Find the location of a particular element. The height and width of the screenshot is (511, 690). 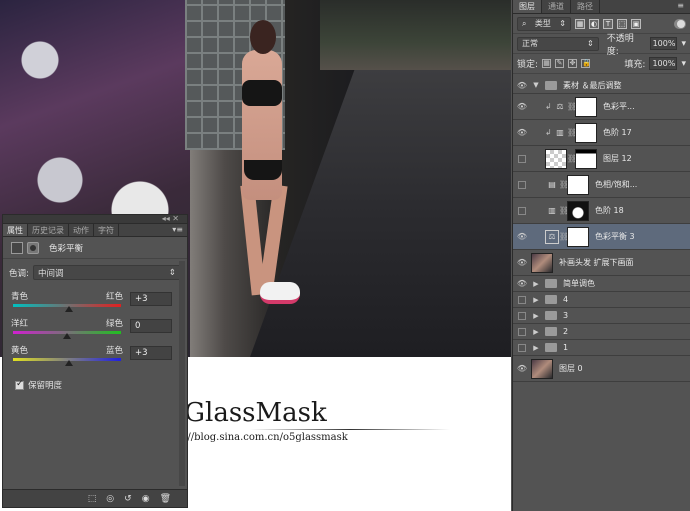

lock-move-icon: ✥ is located at coordinates (573, 63).